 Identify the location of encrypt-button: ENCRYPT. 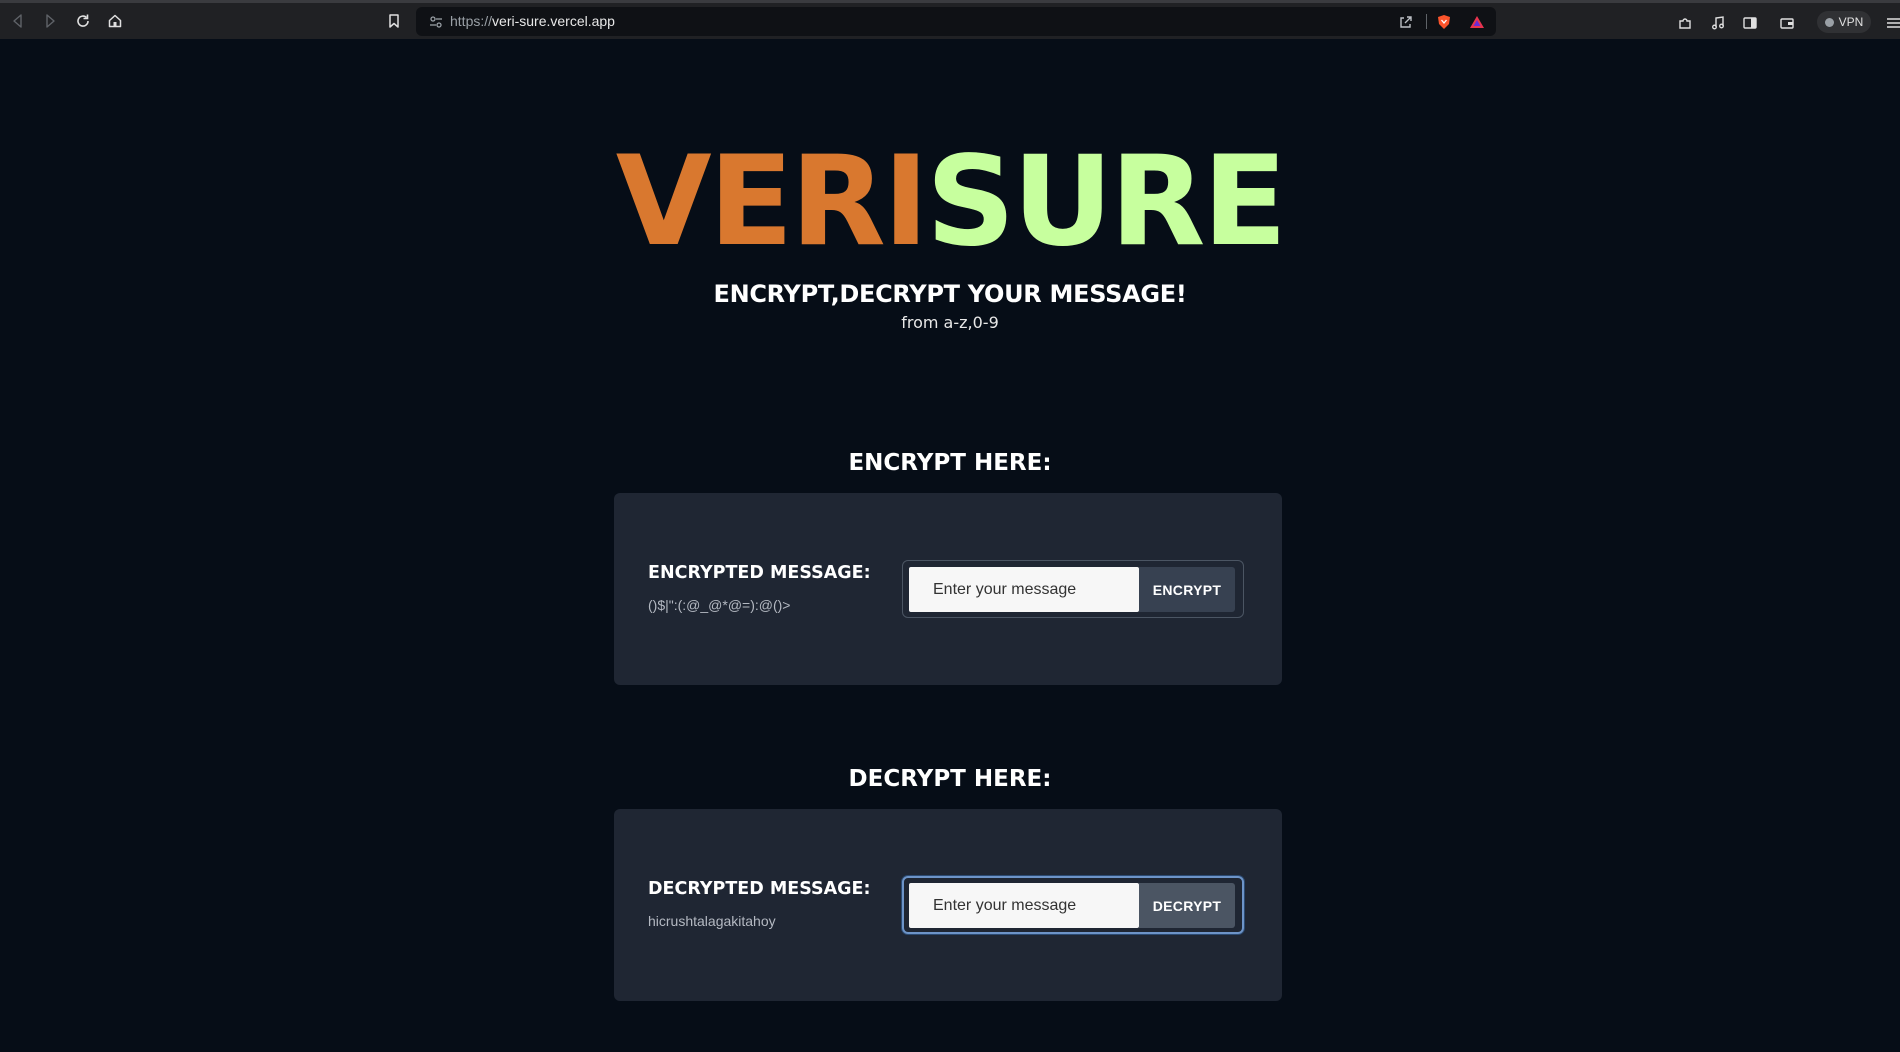
(1187, 589).